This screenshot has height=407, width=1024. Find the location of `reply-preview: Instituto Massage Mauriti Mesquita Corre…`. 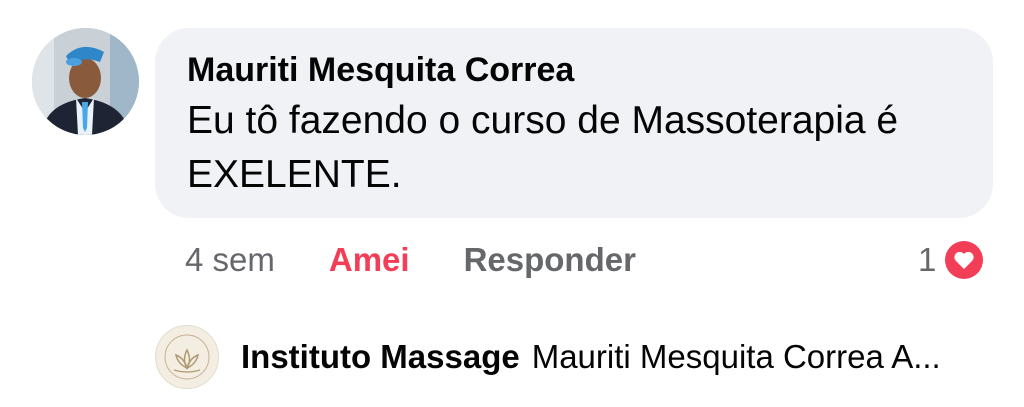

reply-preview: Instituto Massage Mauriti Mesquita Corre… is located at coordinates (585, 357).